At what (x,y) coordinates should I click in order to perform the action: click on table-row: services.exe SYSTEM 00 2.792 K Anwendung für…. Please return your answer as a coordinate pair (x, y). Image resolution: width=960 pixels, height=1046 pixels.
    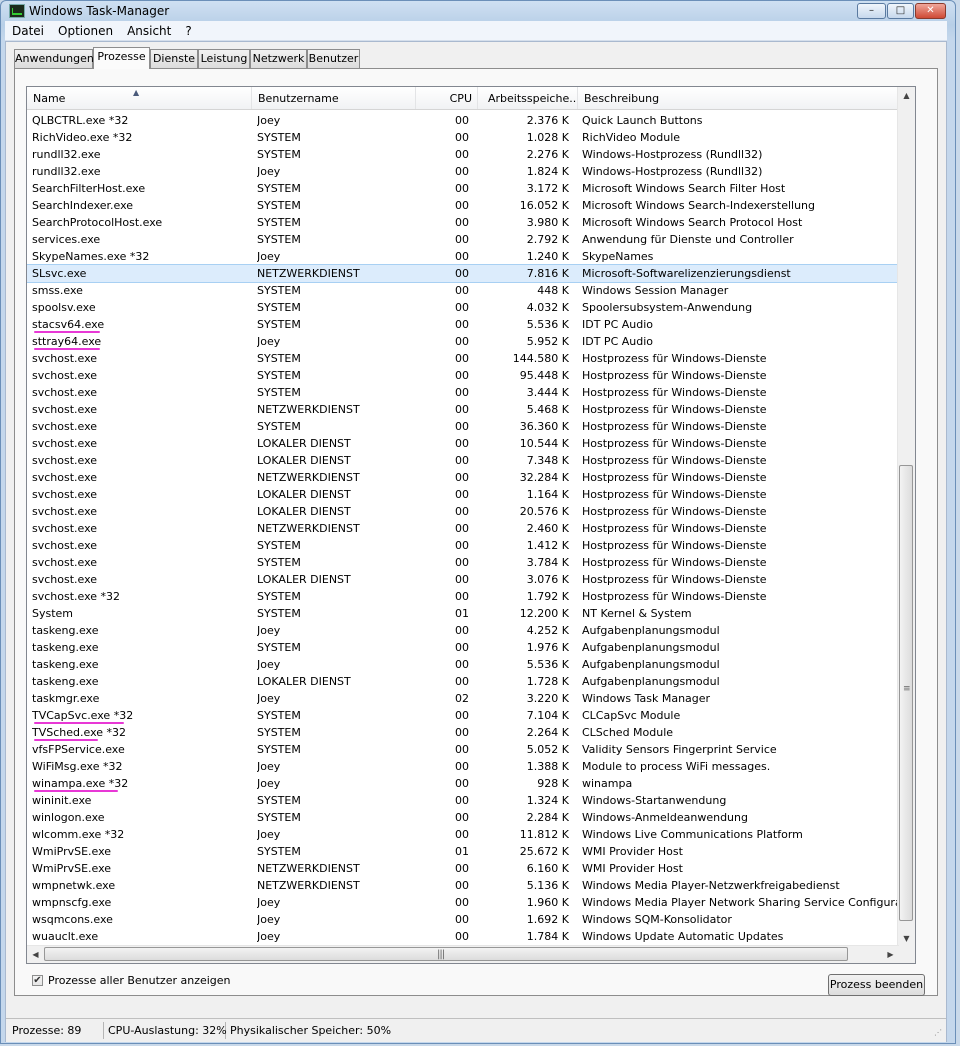
    Looking at the image, I should click on (463, 239).